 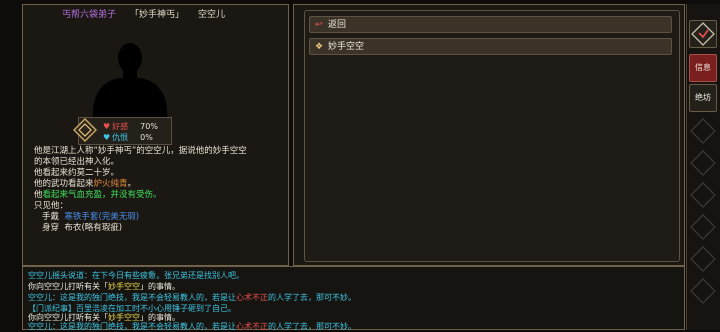 What do you see at coordinates (102, 228) in the screenshot?
I see `equipment-quality: (略有瑕疵)` at bounding box center [102, 228].